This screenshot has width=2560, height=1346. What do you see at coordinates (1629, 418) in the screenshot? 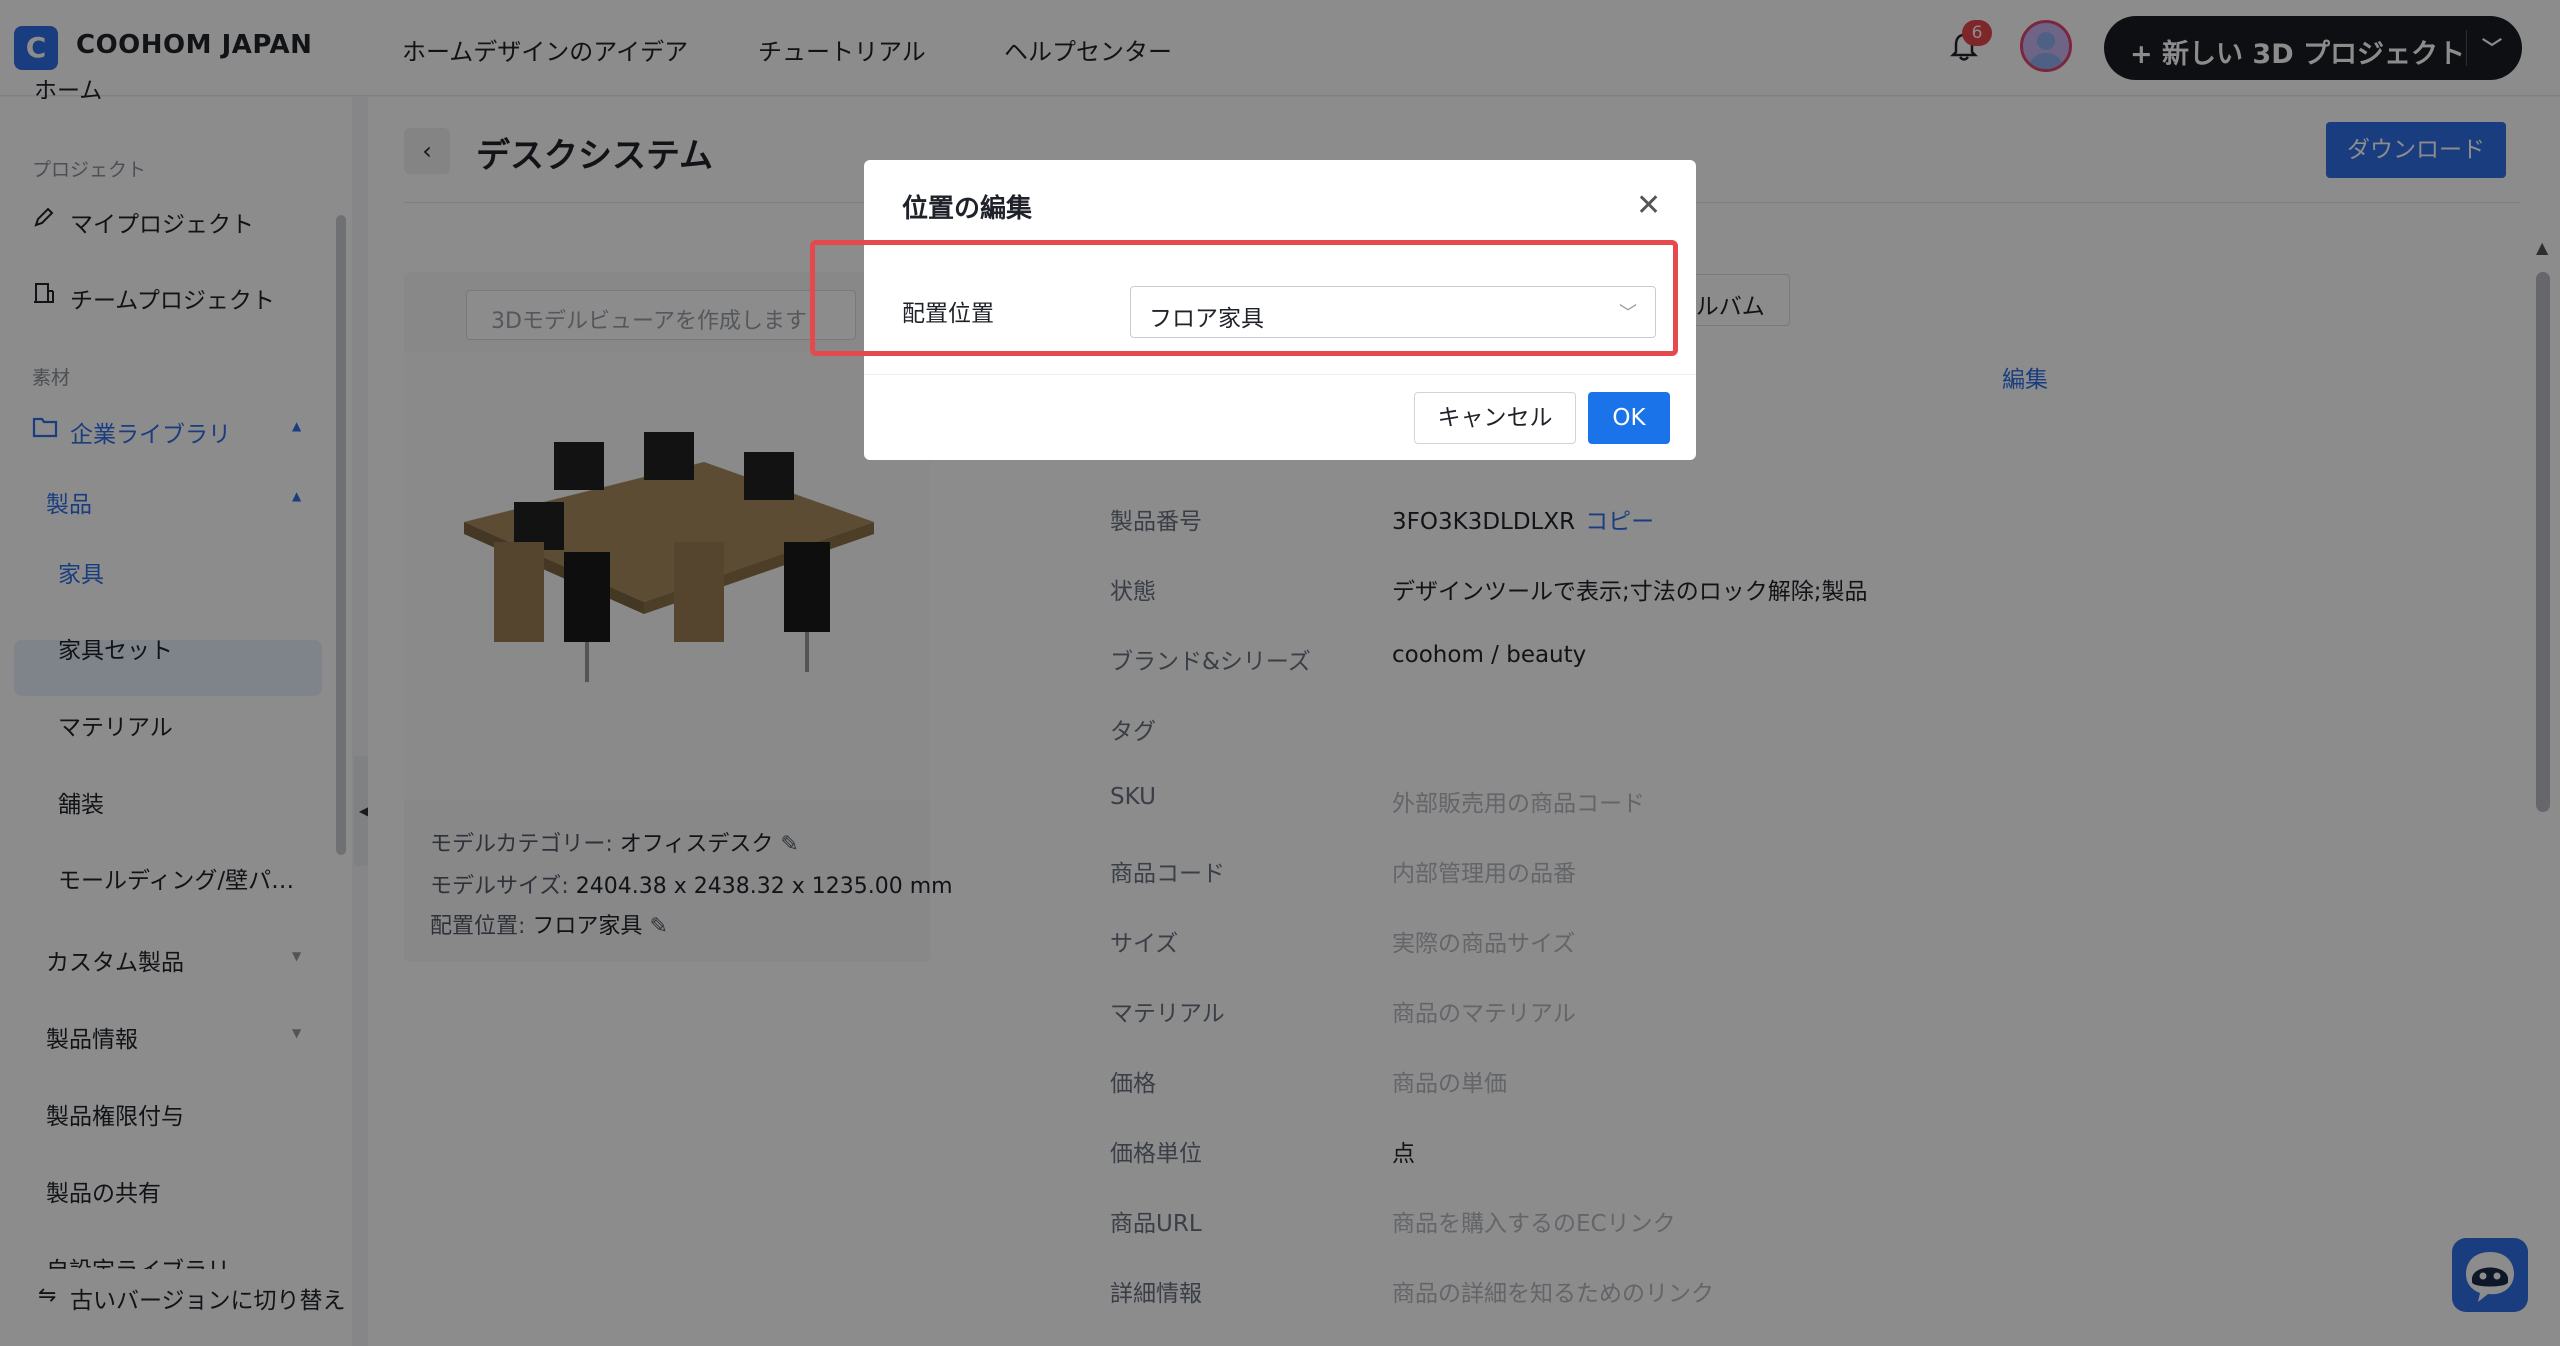
I see `ok-button: OK` at bounding box center [1629, 418].